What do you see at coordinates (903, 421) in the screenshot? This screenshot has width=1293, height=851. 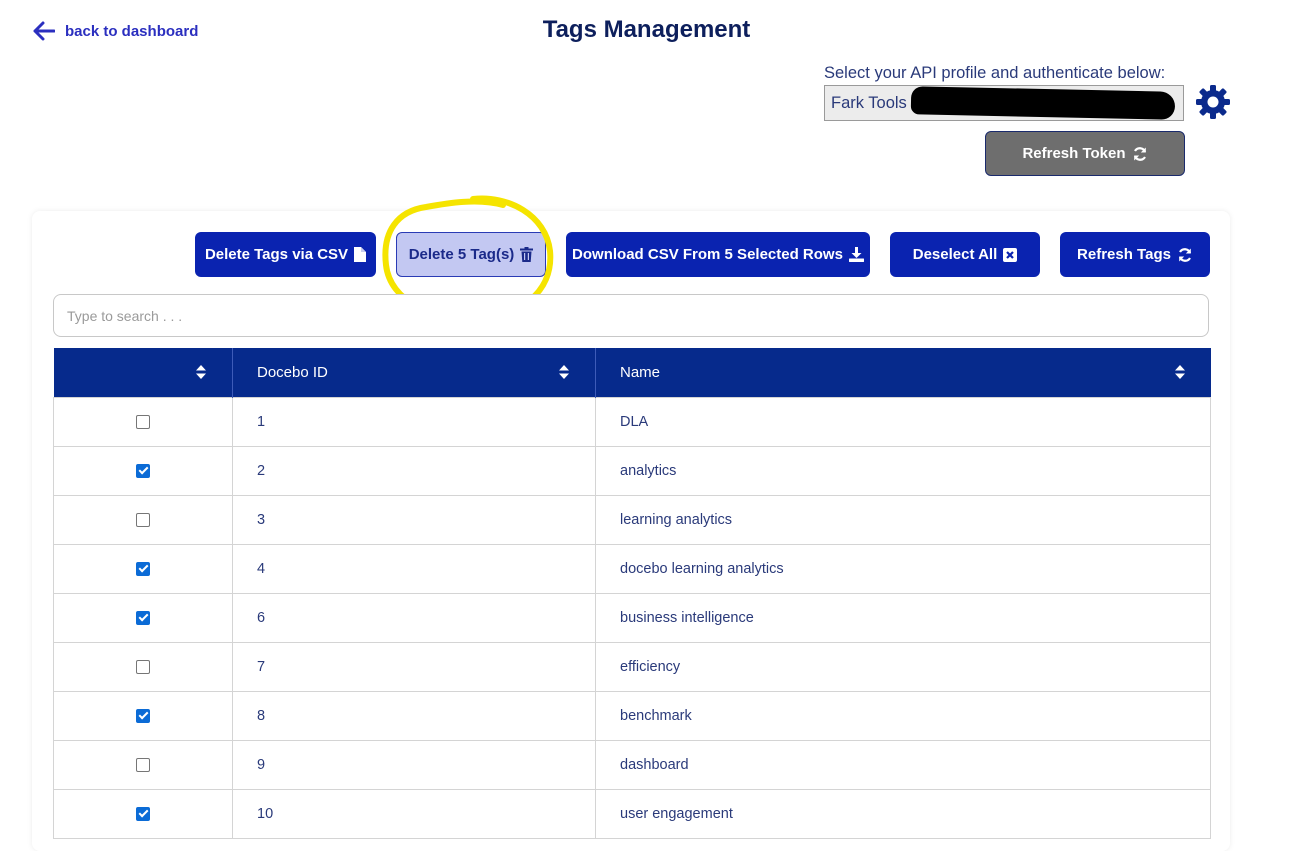 I see `tag-name-cell: DLA` at bounding box center [903, 421].